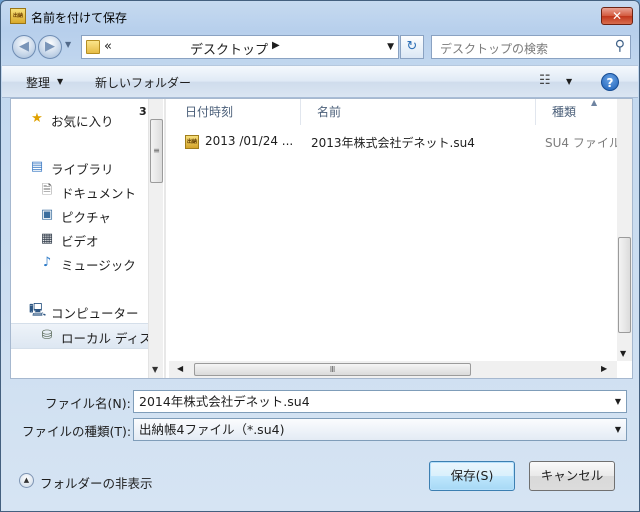 This screenshot has height=512, width=640. What do you see at coordinates (320, 81) in the screenshot?
I see `command-toolbar: 整理 ▼ 新しいフォルダー ☷ ▼ ?` at bounding box center [320, 81].